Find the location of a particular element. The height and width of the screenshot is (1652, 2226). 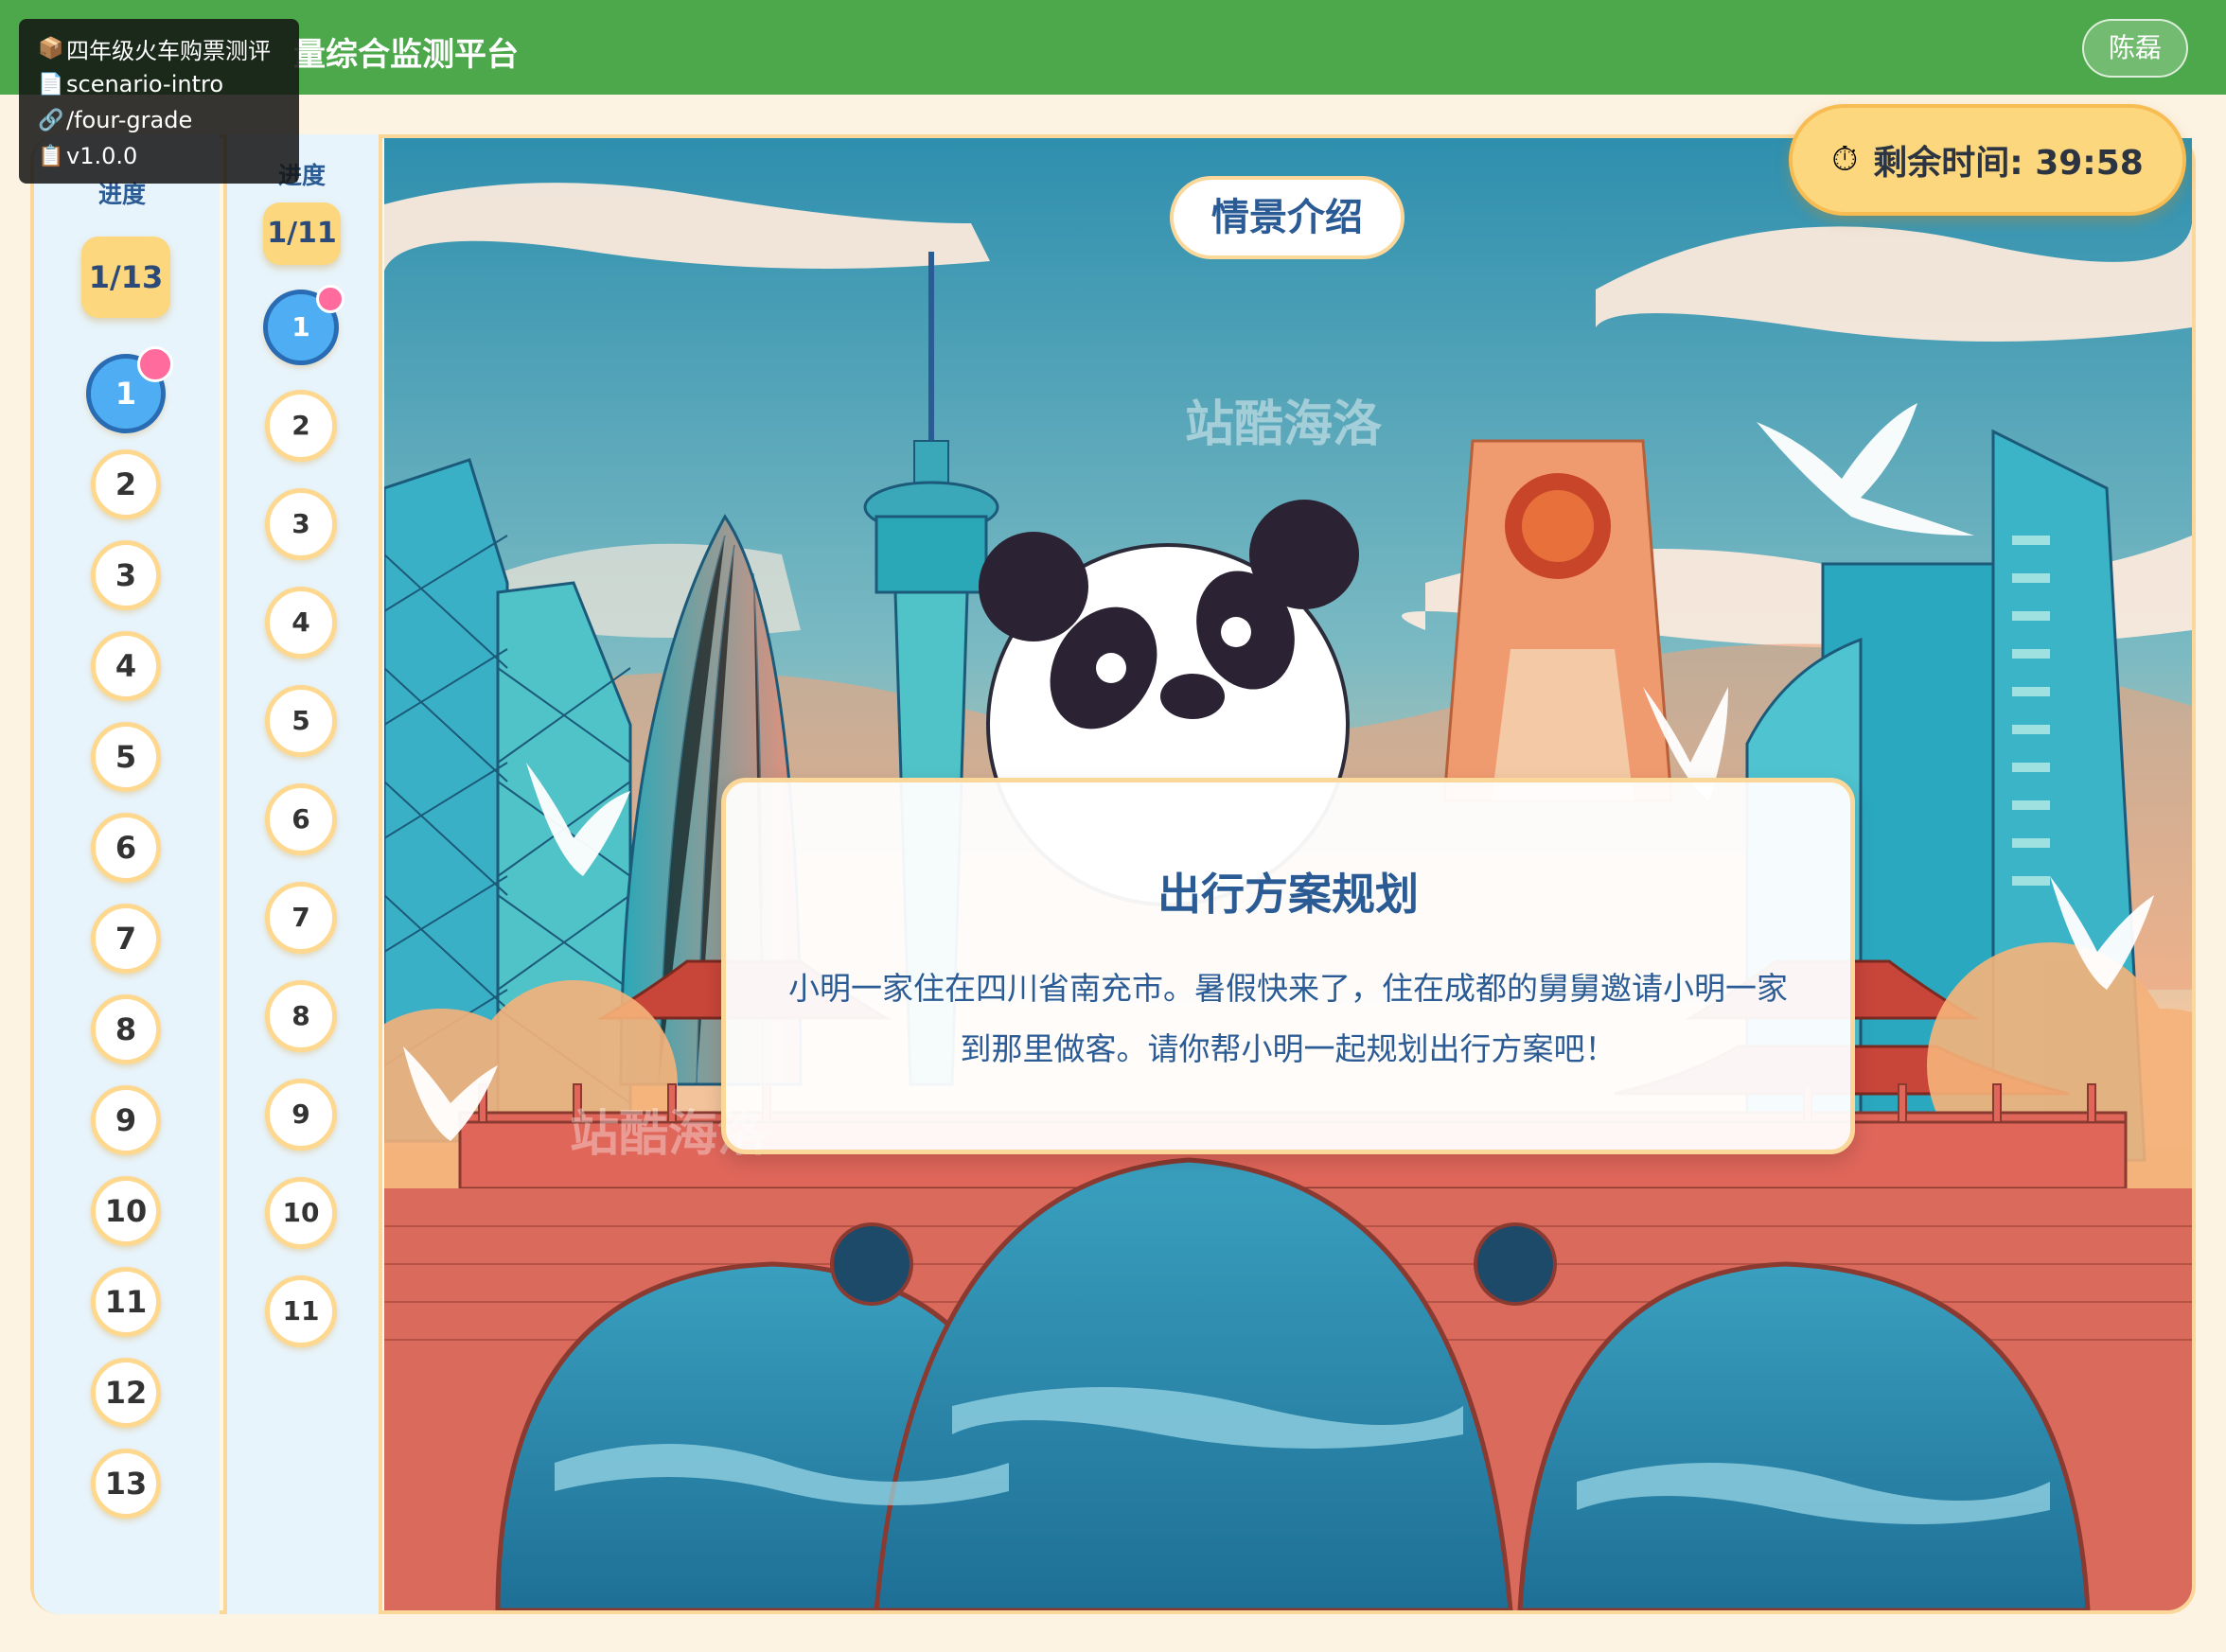

info-row-route: 🔗 /four-grade is located at coordinates (159, 120).